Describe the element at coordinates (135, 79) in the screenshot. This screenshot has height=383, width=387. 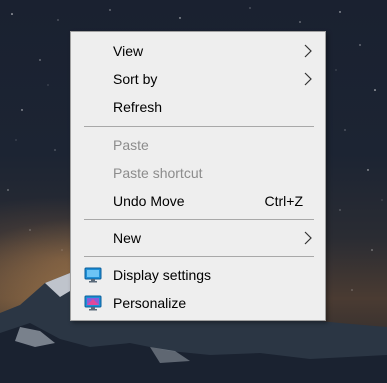
I see `menu-item-label: Sort by` at that location.